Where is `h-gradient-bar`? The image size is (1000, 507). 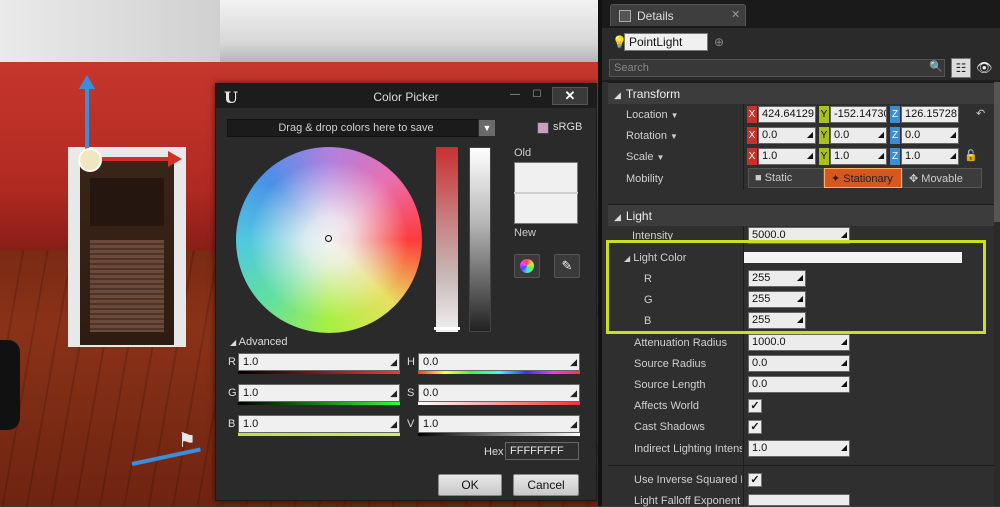 h-gradient-bar is located at coordinates (499, 372).